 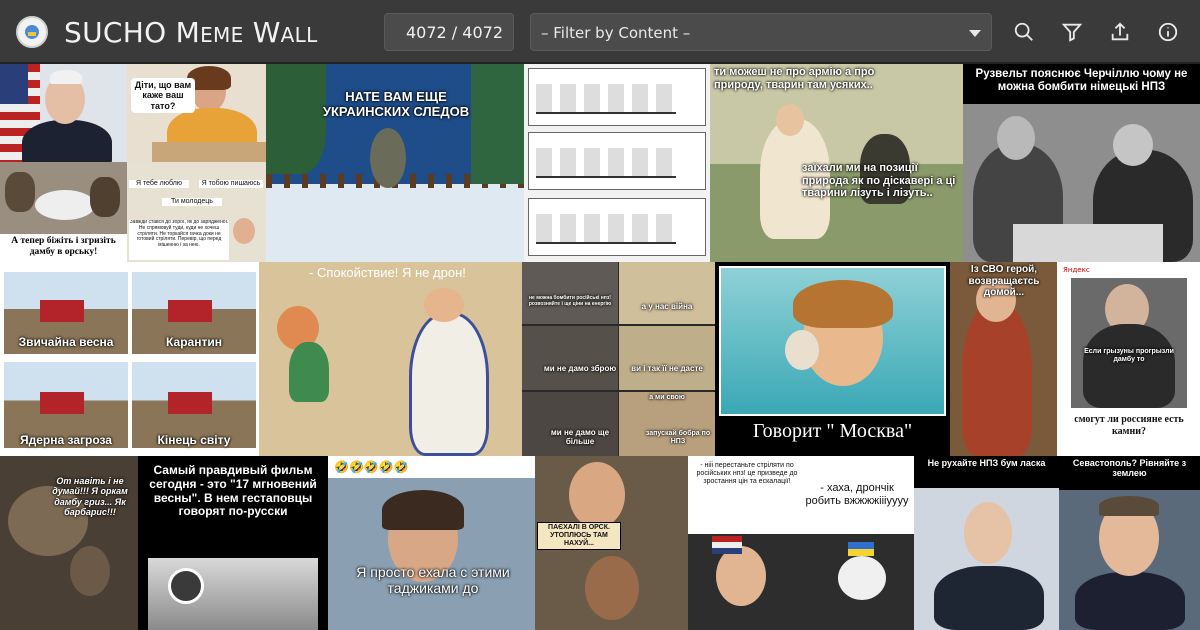 I want to click on meme-caption: НАТЕ ВАМ ЕЩЕ УКРАИНСКИХ СЛЕДОВ, so click(x=396, y=104).